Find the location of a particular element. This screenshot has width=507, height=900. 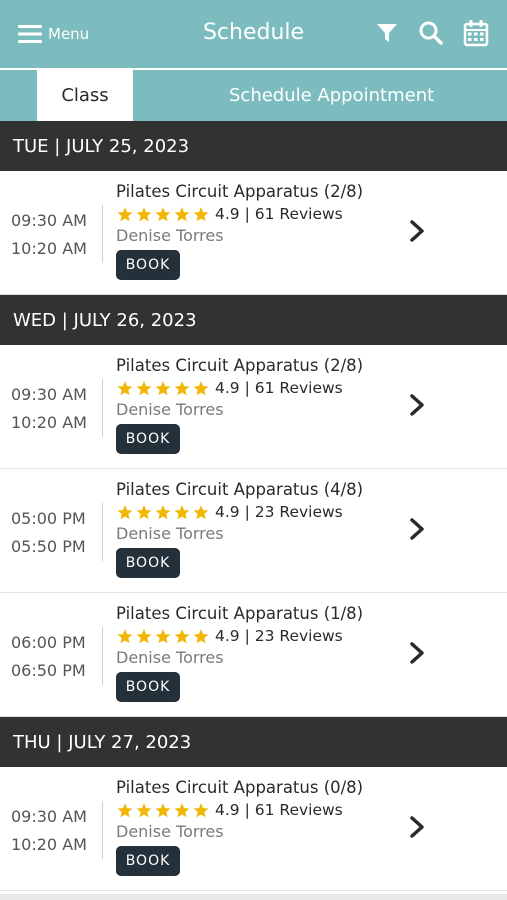

tab-schedule-appointment: Schedule Appointment is located at coordinates (328, 95).